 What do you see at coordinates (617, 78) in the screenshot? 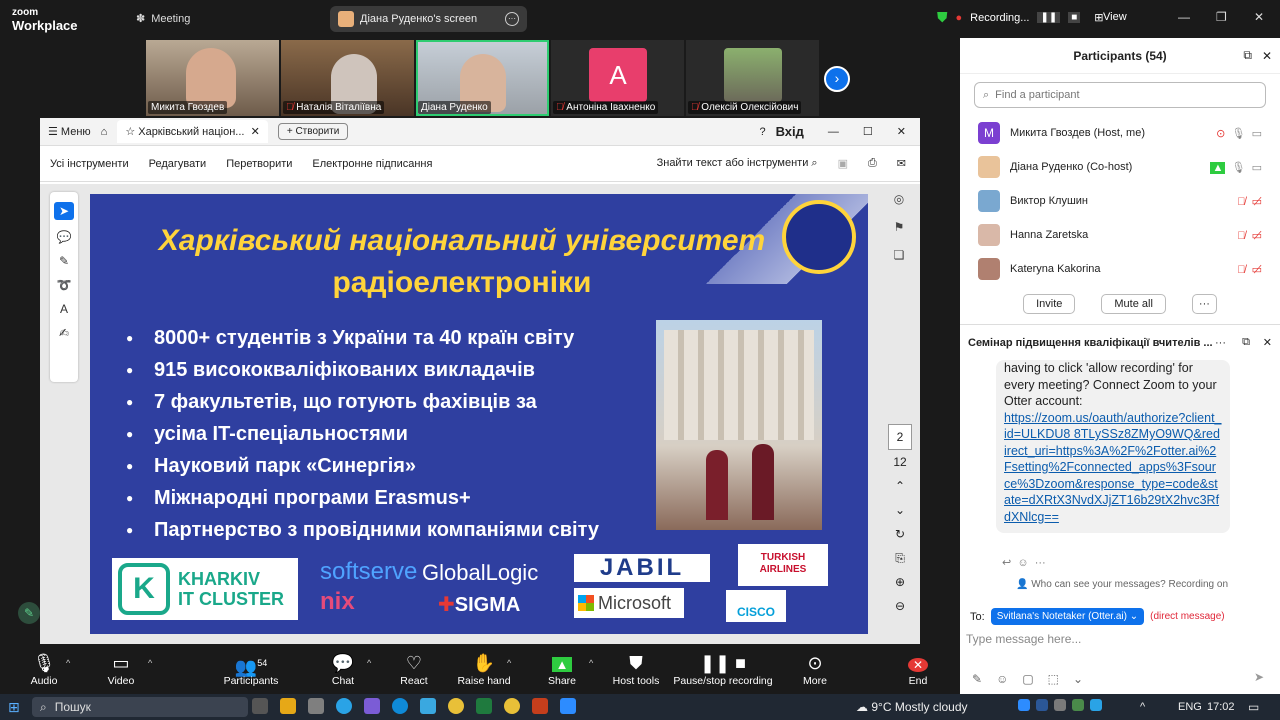
I see `video-tile: A 🎙̸ Антоніна Івахненко` at bounding box center [617, 78].